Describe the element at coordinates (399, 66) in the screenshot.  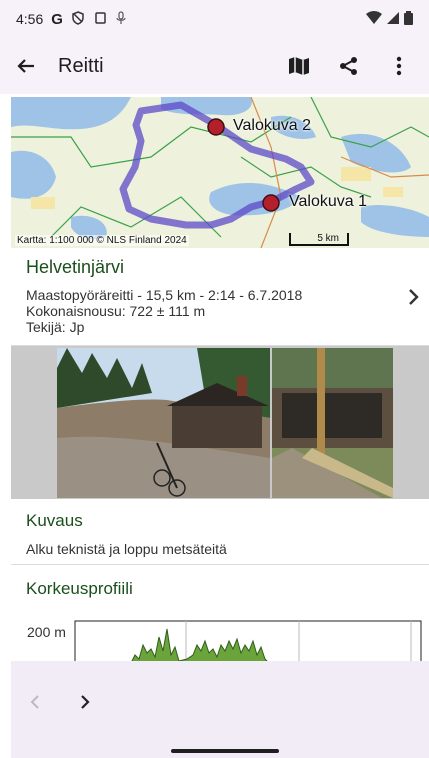
I see `more-vert-icon` at that location.